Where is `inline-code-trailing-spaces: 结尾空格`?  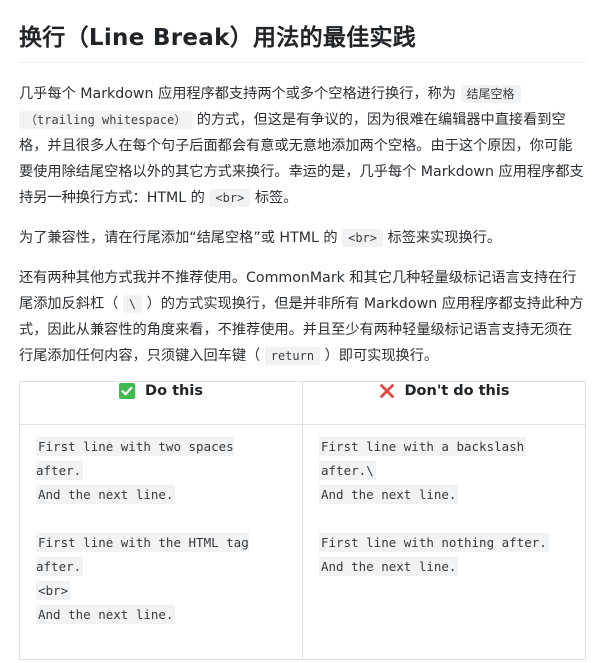 inline-code-trailing-spaces: 结尾空格 is located at coordinates (490, 94).